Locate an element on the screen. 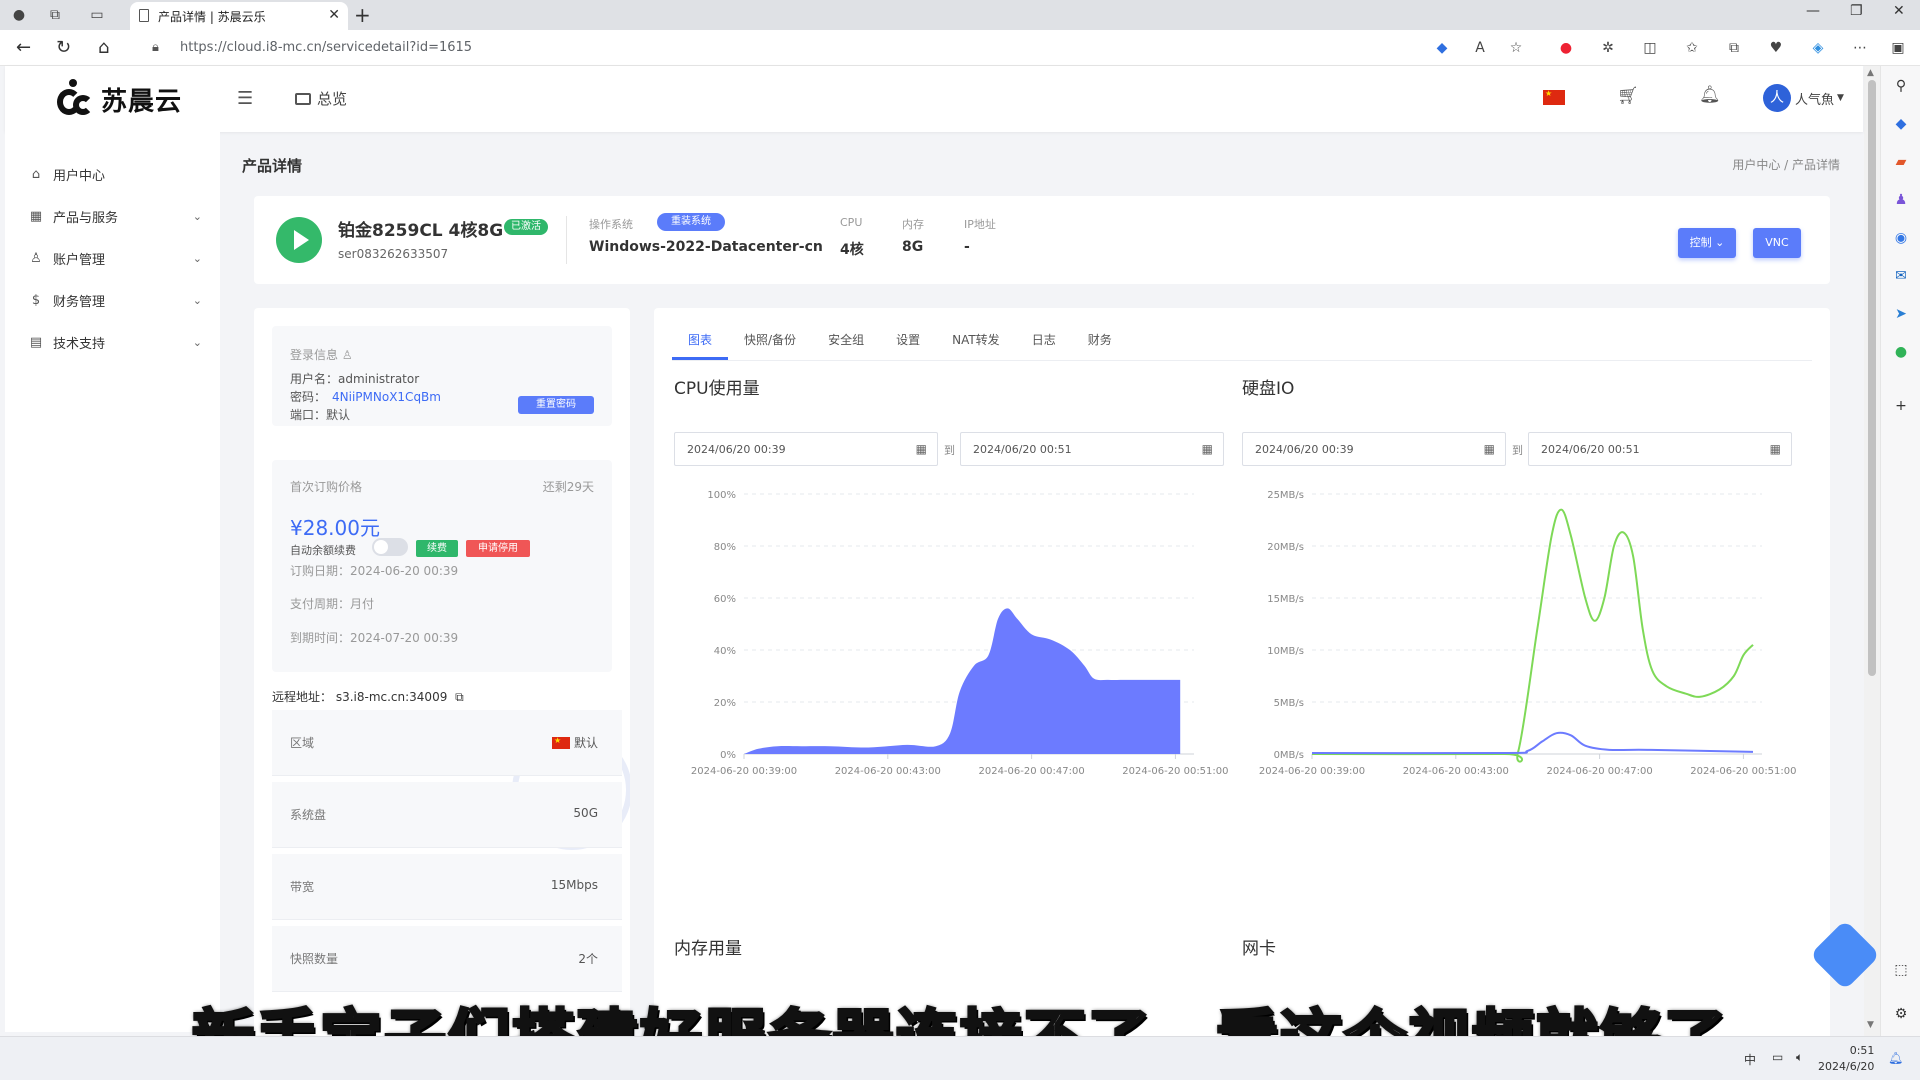 The width and height of the screenshot is (1920, 1080). control-label: 控制 is located at coordinates (1700, 242).